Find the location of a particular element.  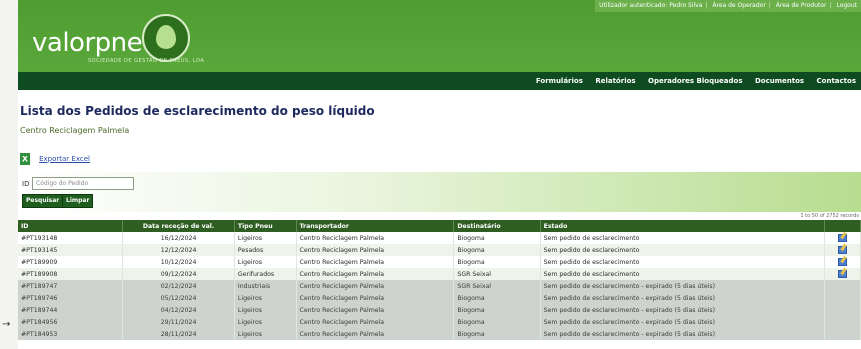

cell-date: 04/12/2024 is located at coordinates (178, 310).